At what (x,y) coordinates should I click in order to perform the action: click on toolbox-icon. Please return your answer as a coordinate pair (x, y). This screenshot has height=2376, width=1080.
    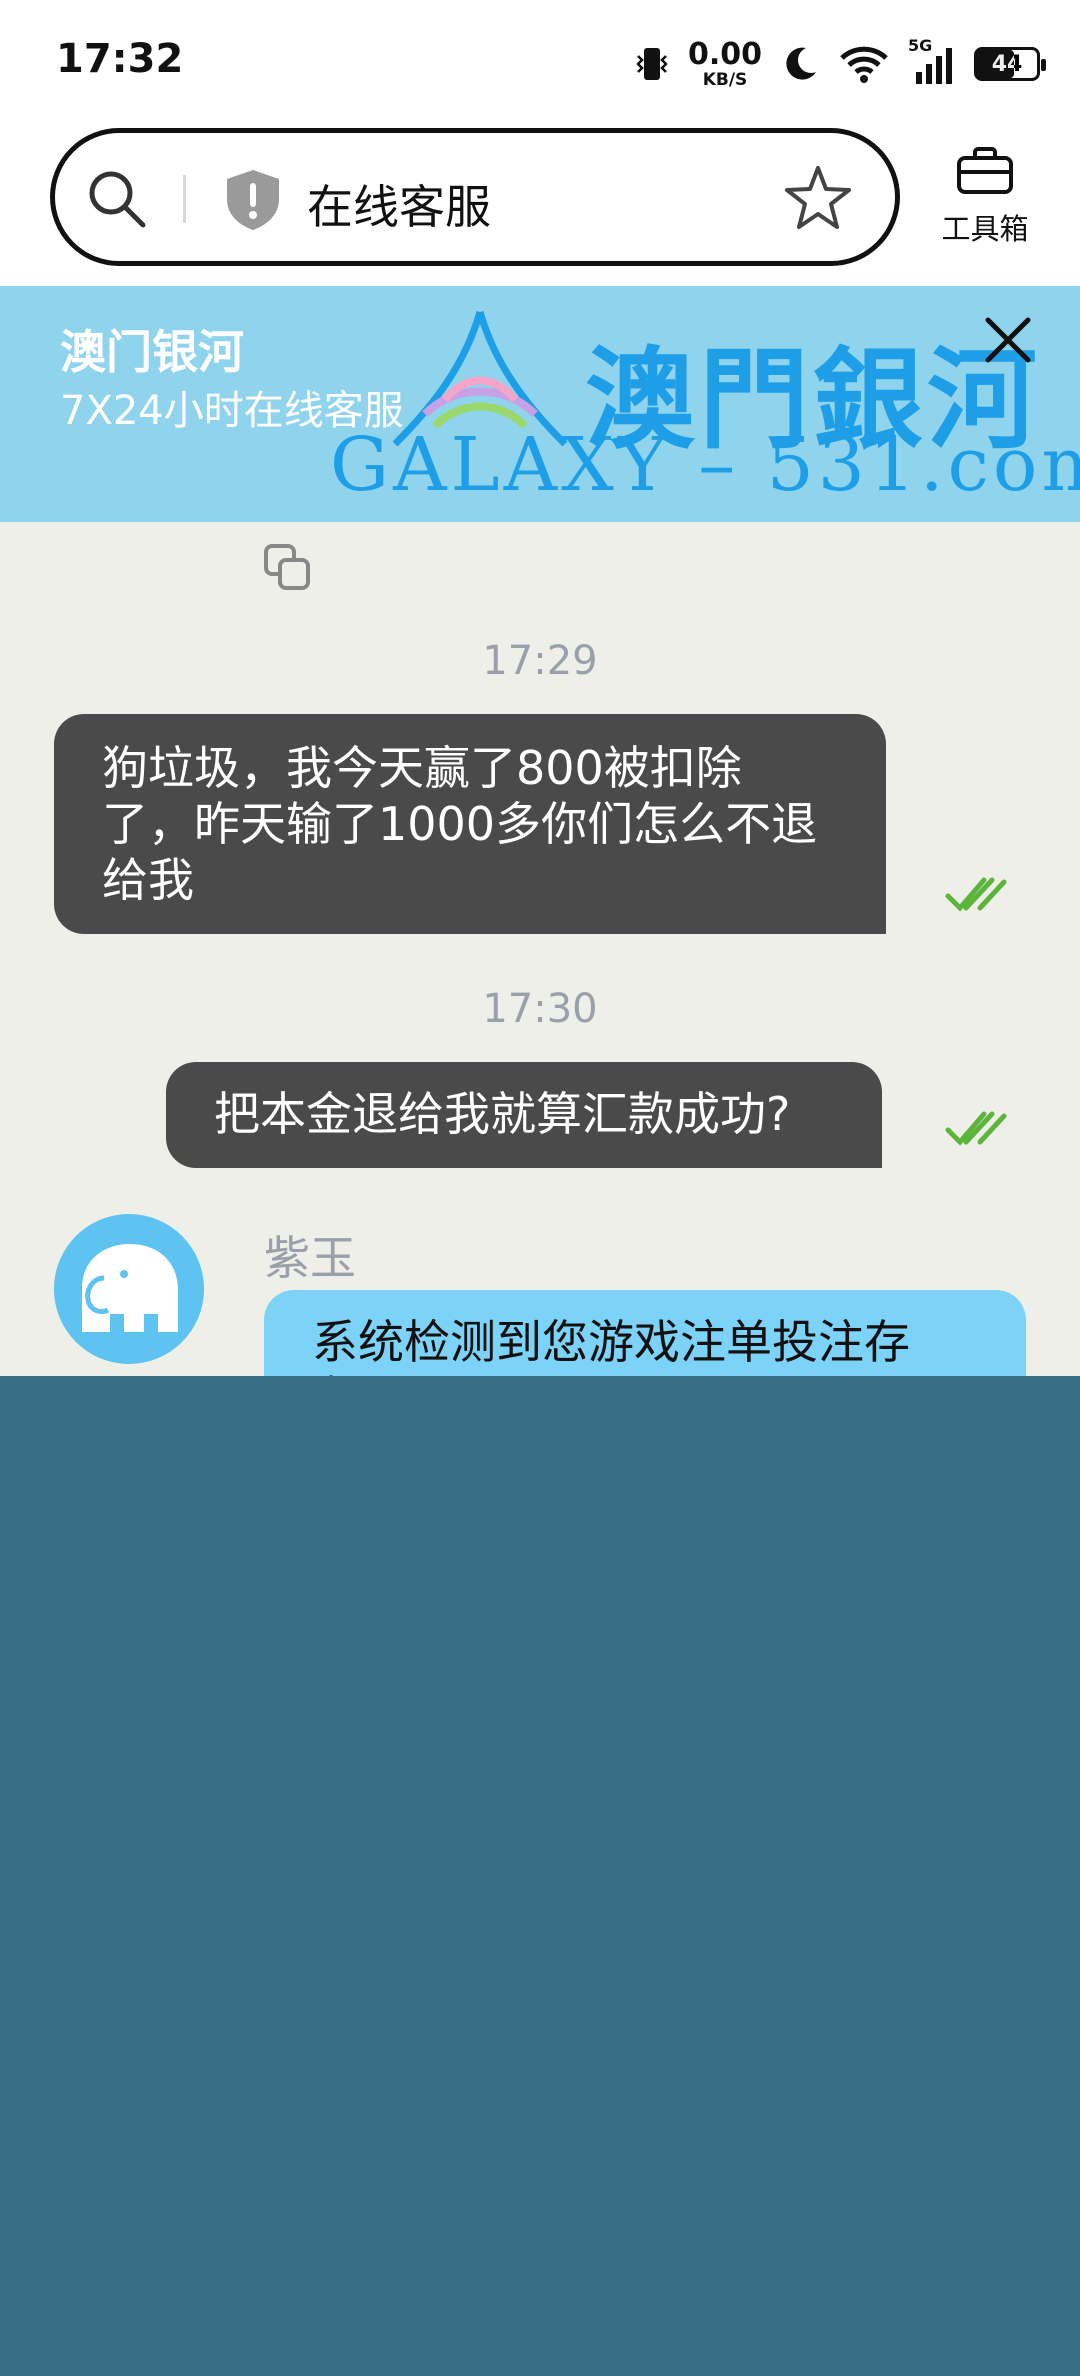
    Looking at the image, I should click on (985, 170).